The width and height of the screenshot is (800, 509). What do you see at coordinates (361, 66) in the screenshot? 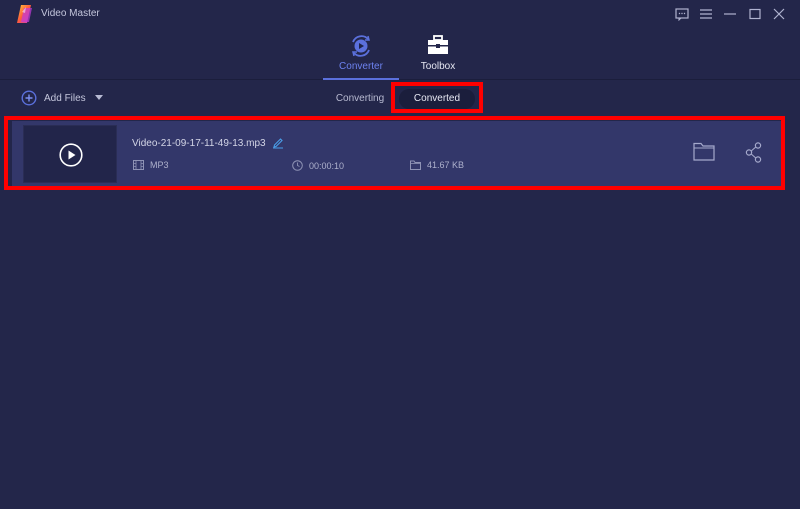
I see `tab-converter-label: Converter` at bounding box center [361, 66].